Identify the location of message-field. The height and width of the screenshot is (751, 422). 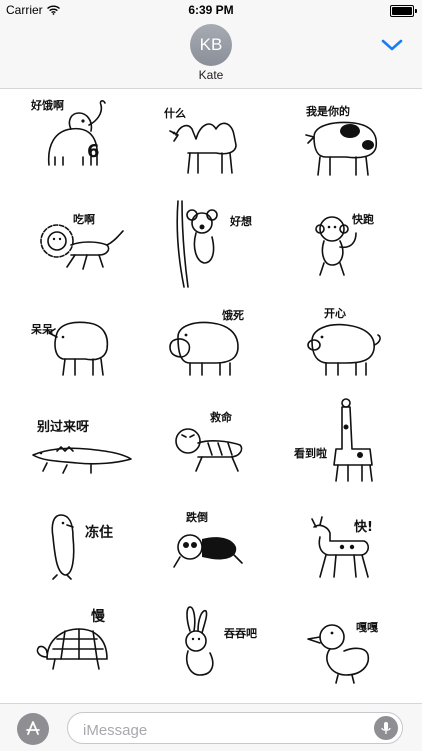
(235, 728).